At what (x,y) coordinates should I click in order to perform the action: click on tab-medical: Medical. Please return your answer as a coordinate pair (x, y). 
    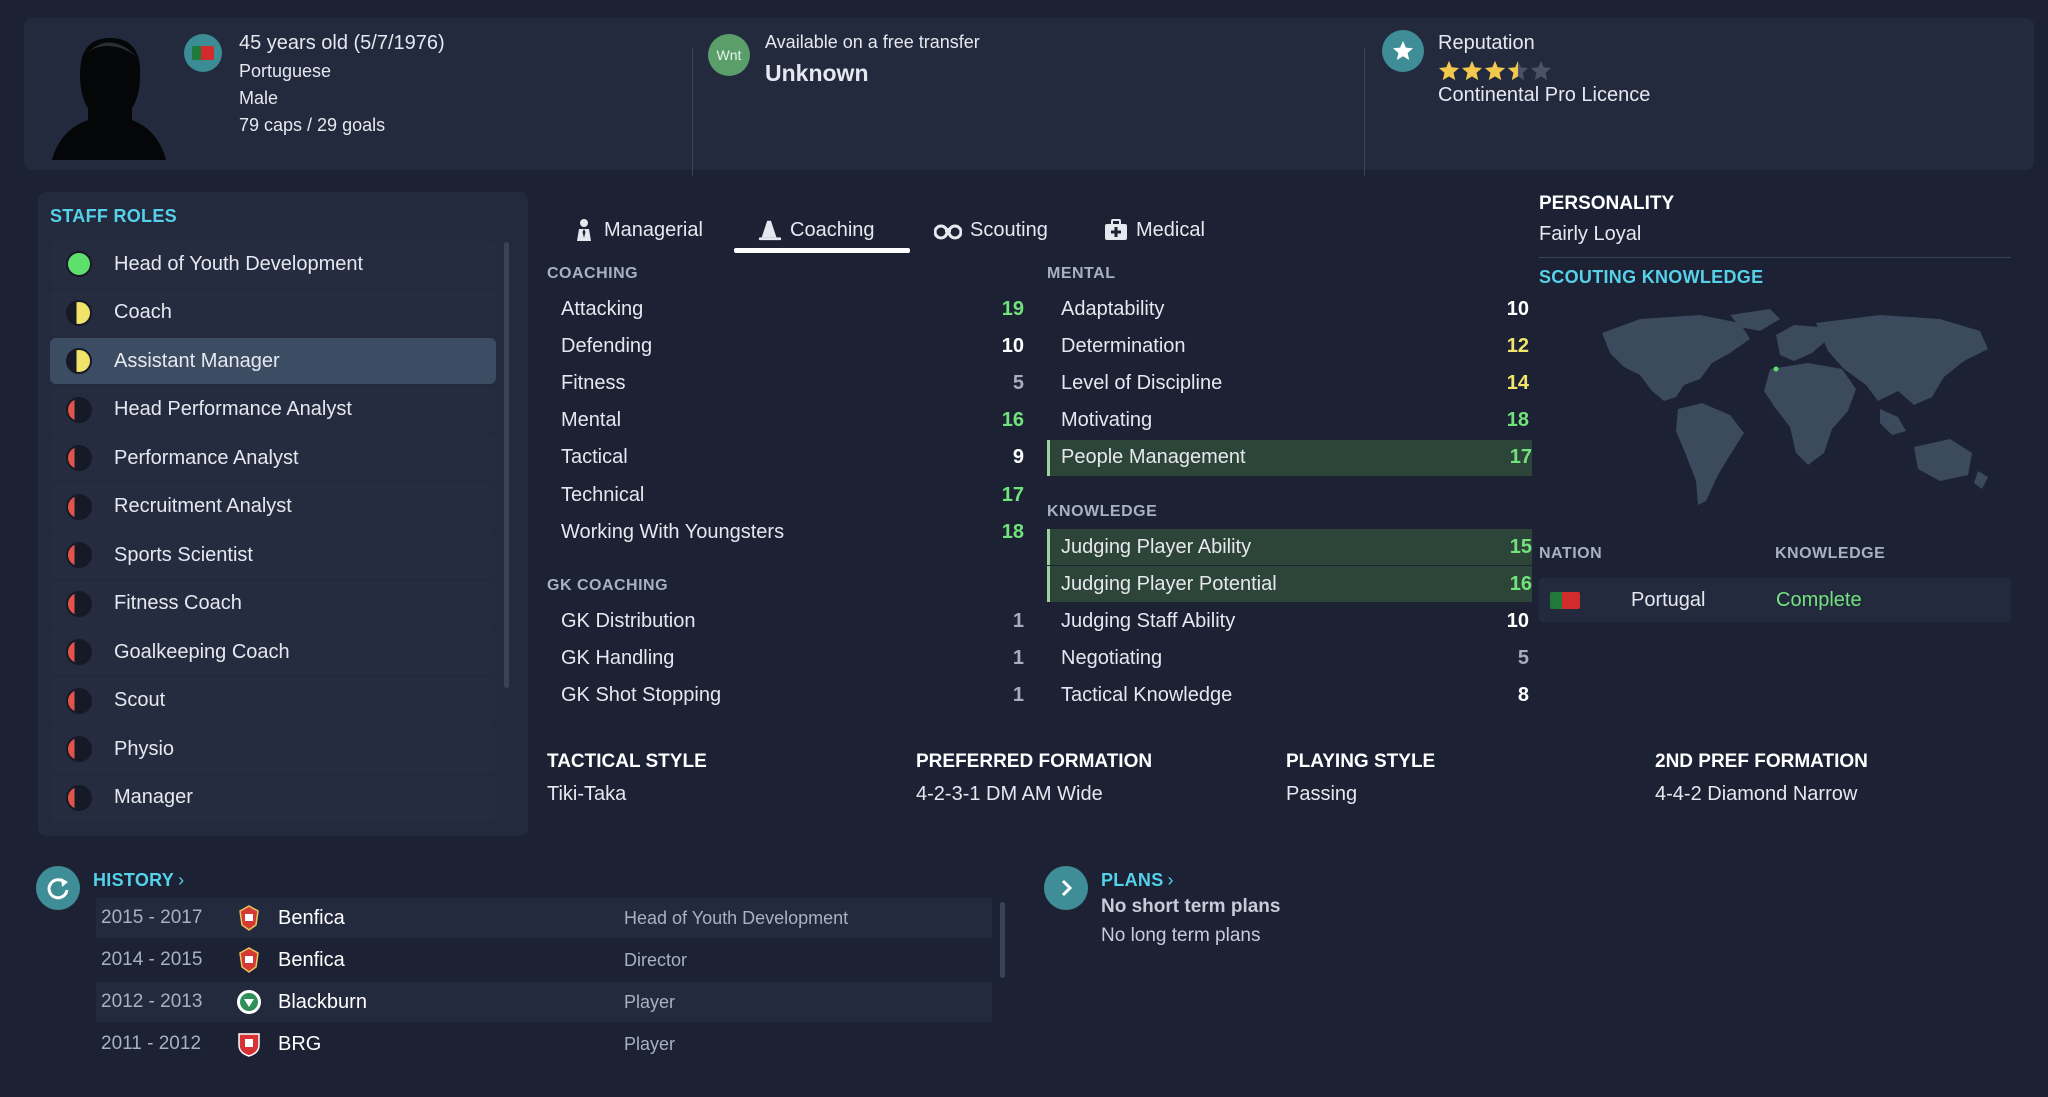
    Looking at the image, I should click on (1154, 230).